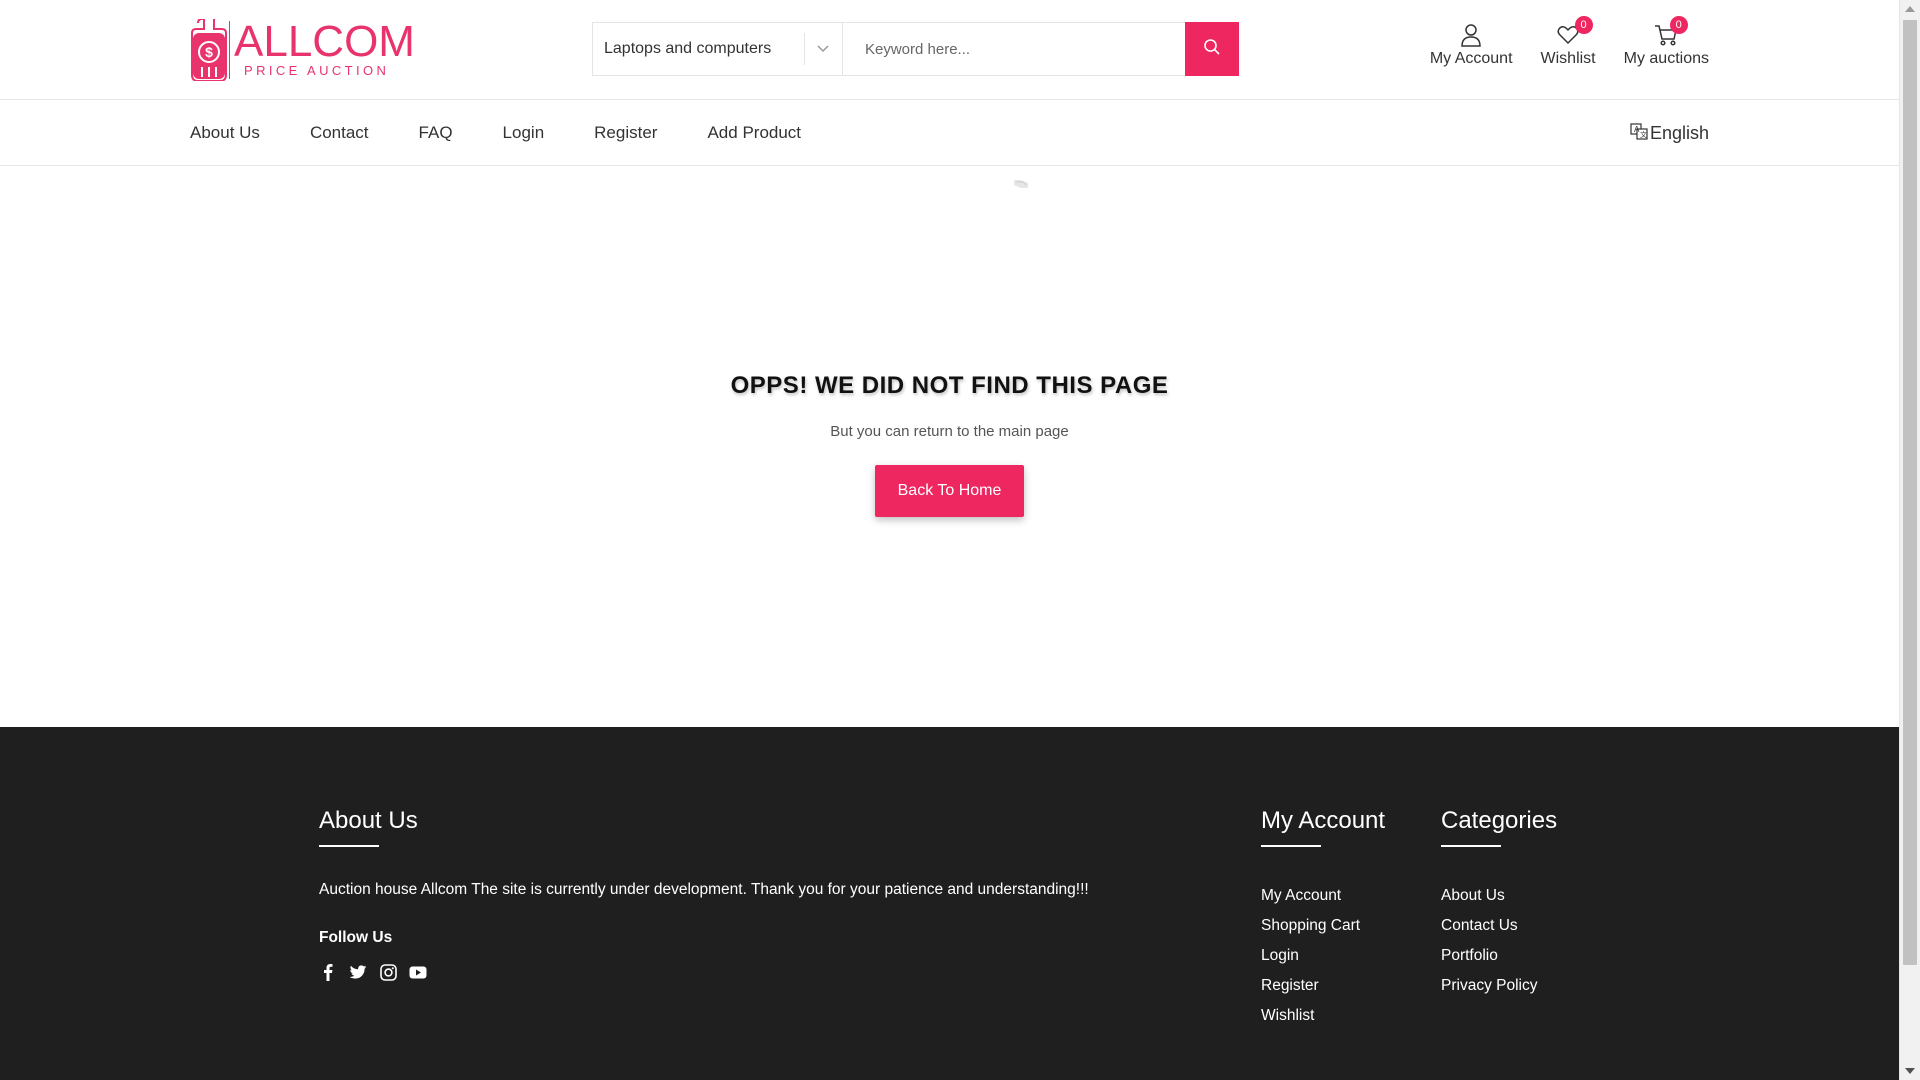 This screenshot has height=1080, width=1920. I want to click on scrollbar-thumb, so click(1910, 492).